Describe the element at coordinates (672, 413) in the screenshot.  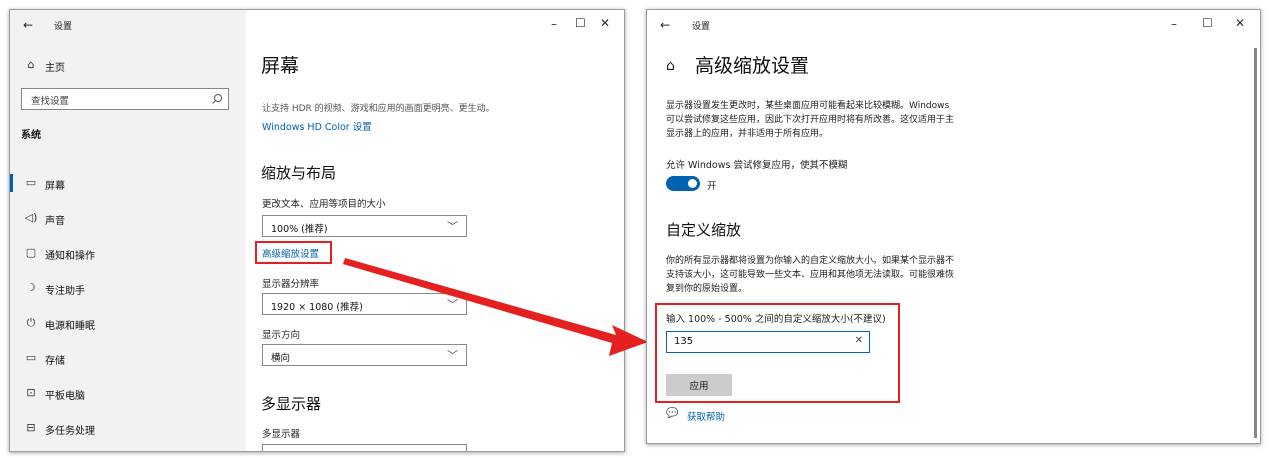
I see `help-chat-icon: 💬` at that location.